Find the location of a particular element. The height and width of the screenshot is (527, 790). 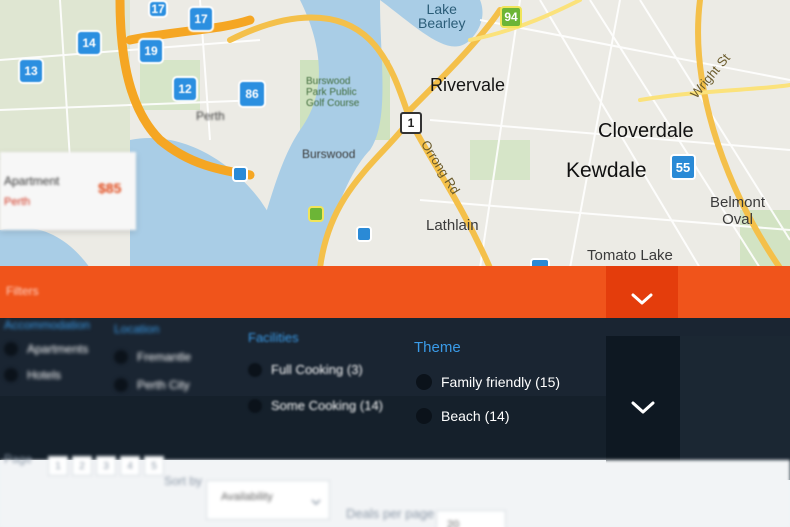

map-label-rivervale: Rivervale is located at coordinates (468, 85).